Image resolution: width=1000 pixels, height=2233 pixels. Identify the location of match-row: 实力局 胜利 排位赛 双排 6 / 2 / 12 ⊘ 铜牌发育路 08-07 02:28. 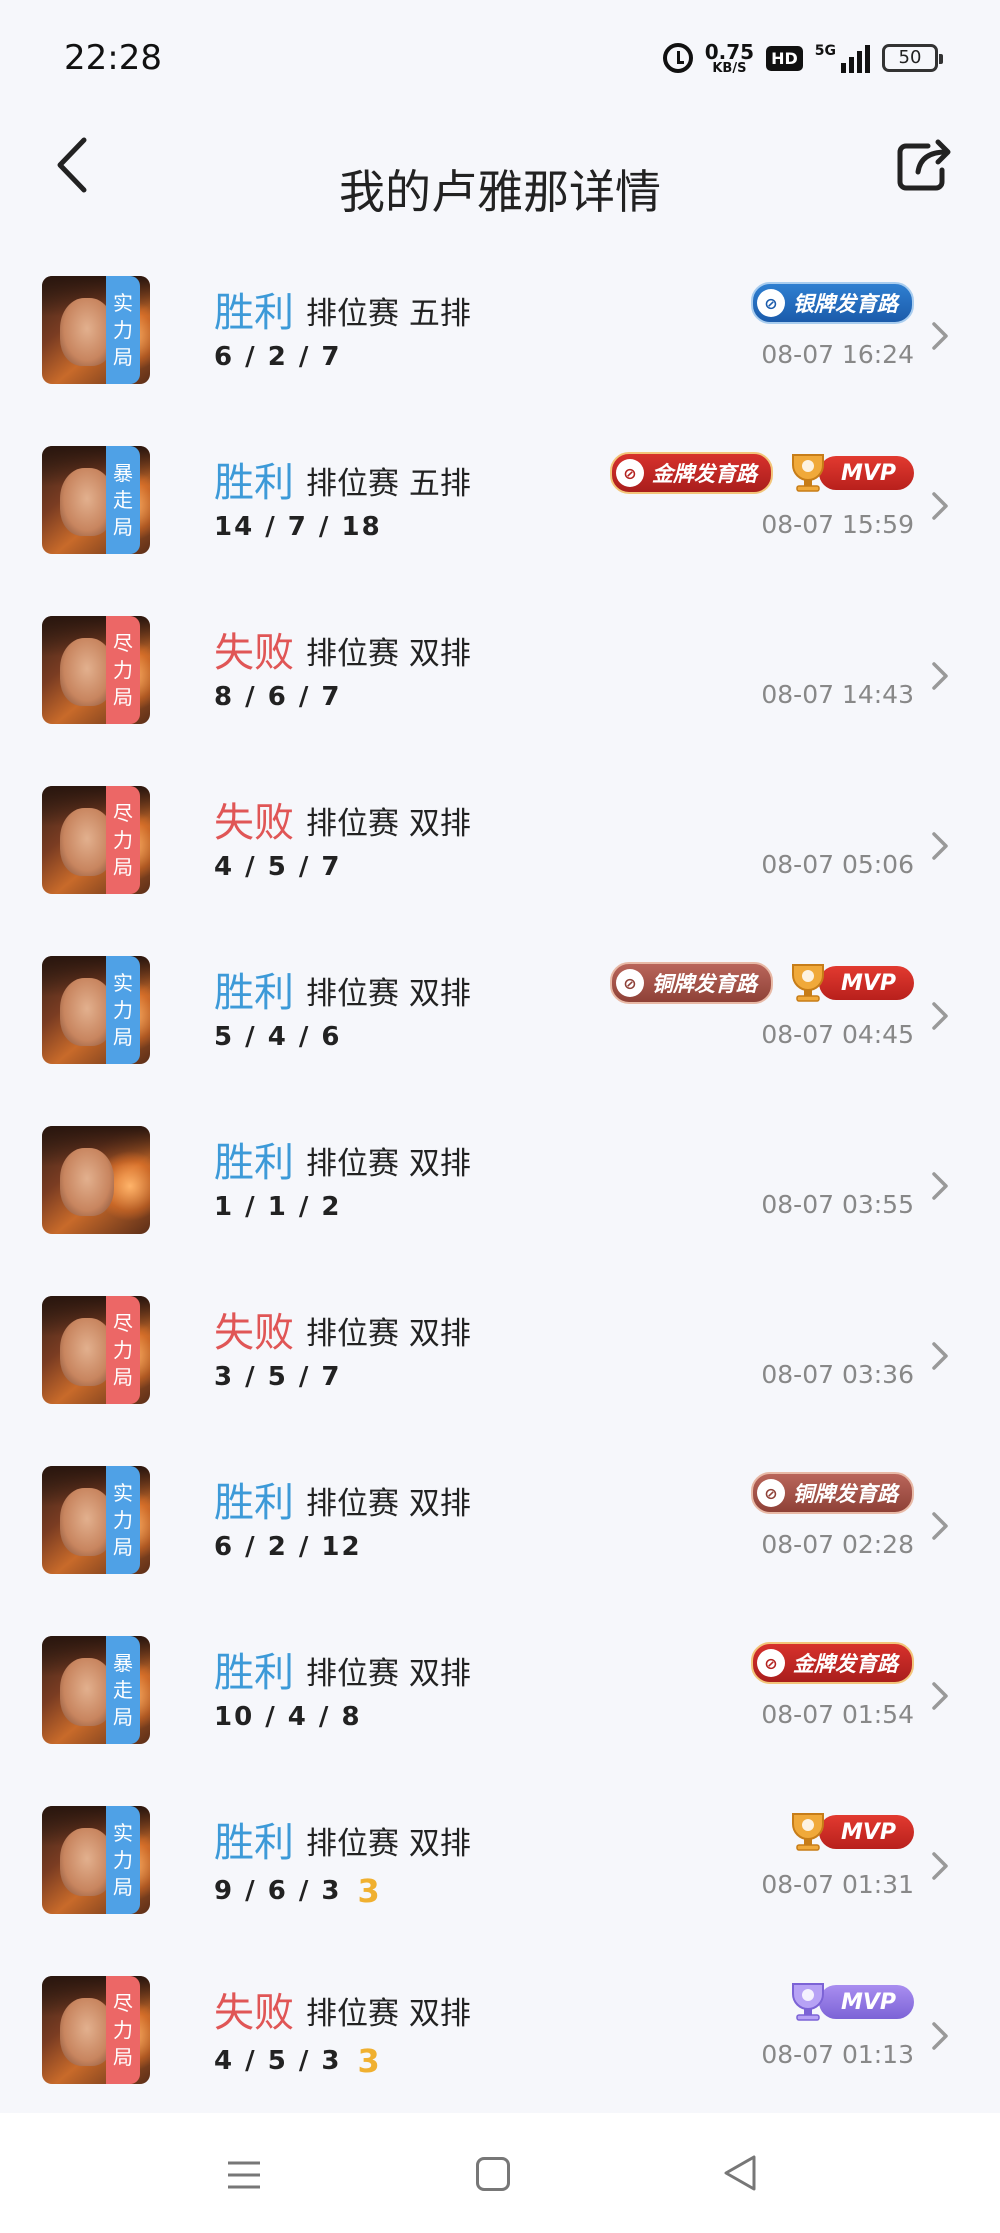
(500, 1495).